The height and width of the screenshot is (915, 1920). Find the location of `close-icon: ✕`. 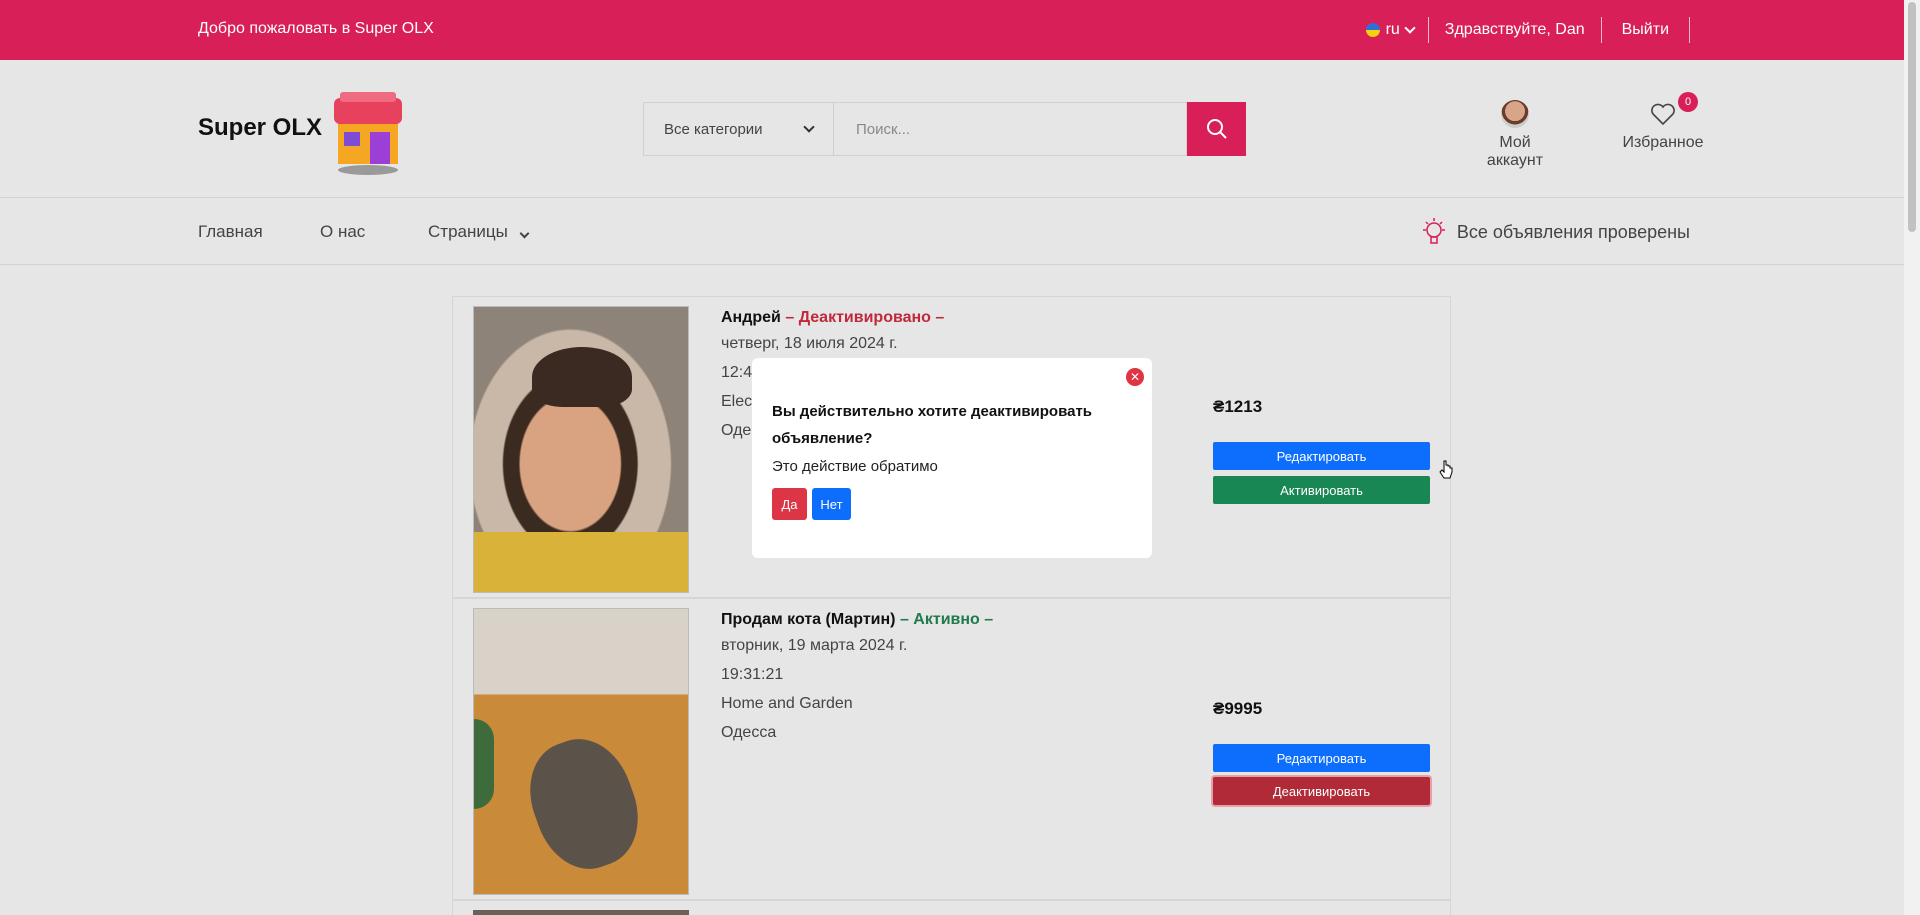

close-icon: ✕ is located at coordinates (1135, 377).